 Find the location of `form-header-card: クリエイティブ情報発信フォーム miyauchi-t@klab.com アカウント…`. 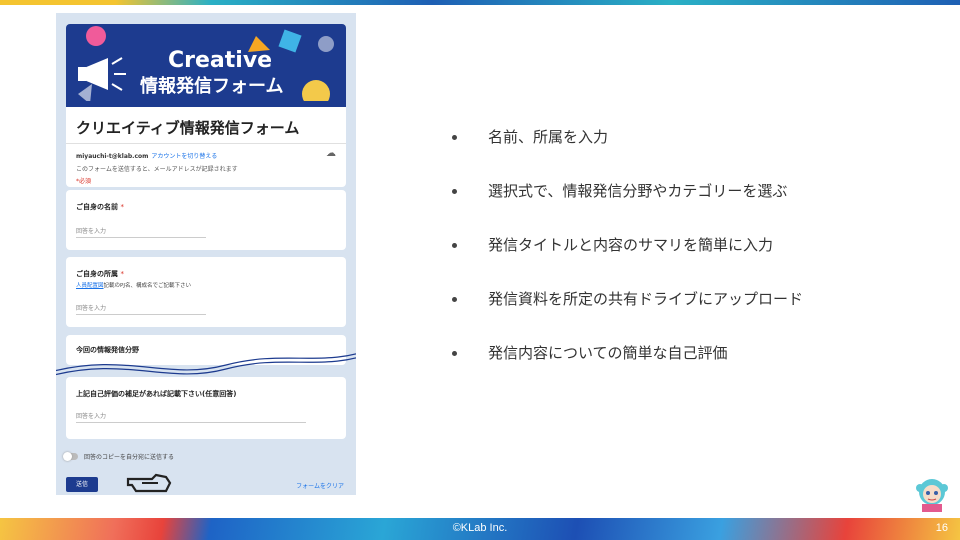

form-header-card: クリエイティブ情報発信フォーム miyauchi-t@klab.com アカウント… is located at coordinates (206, 144).